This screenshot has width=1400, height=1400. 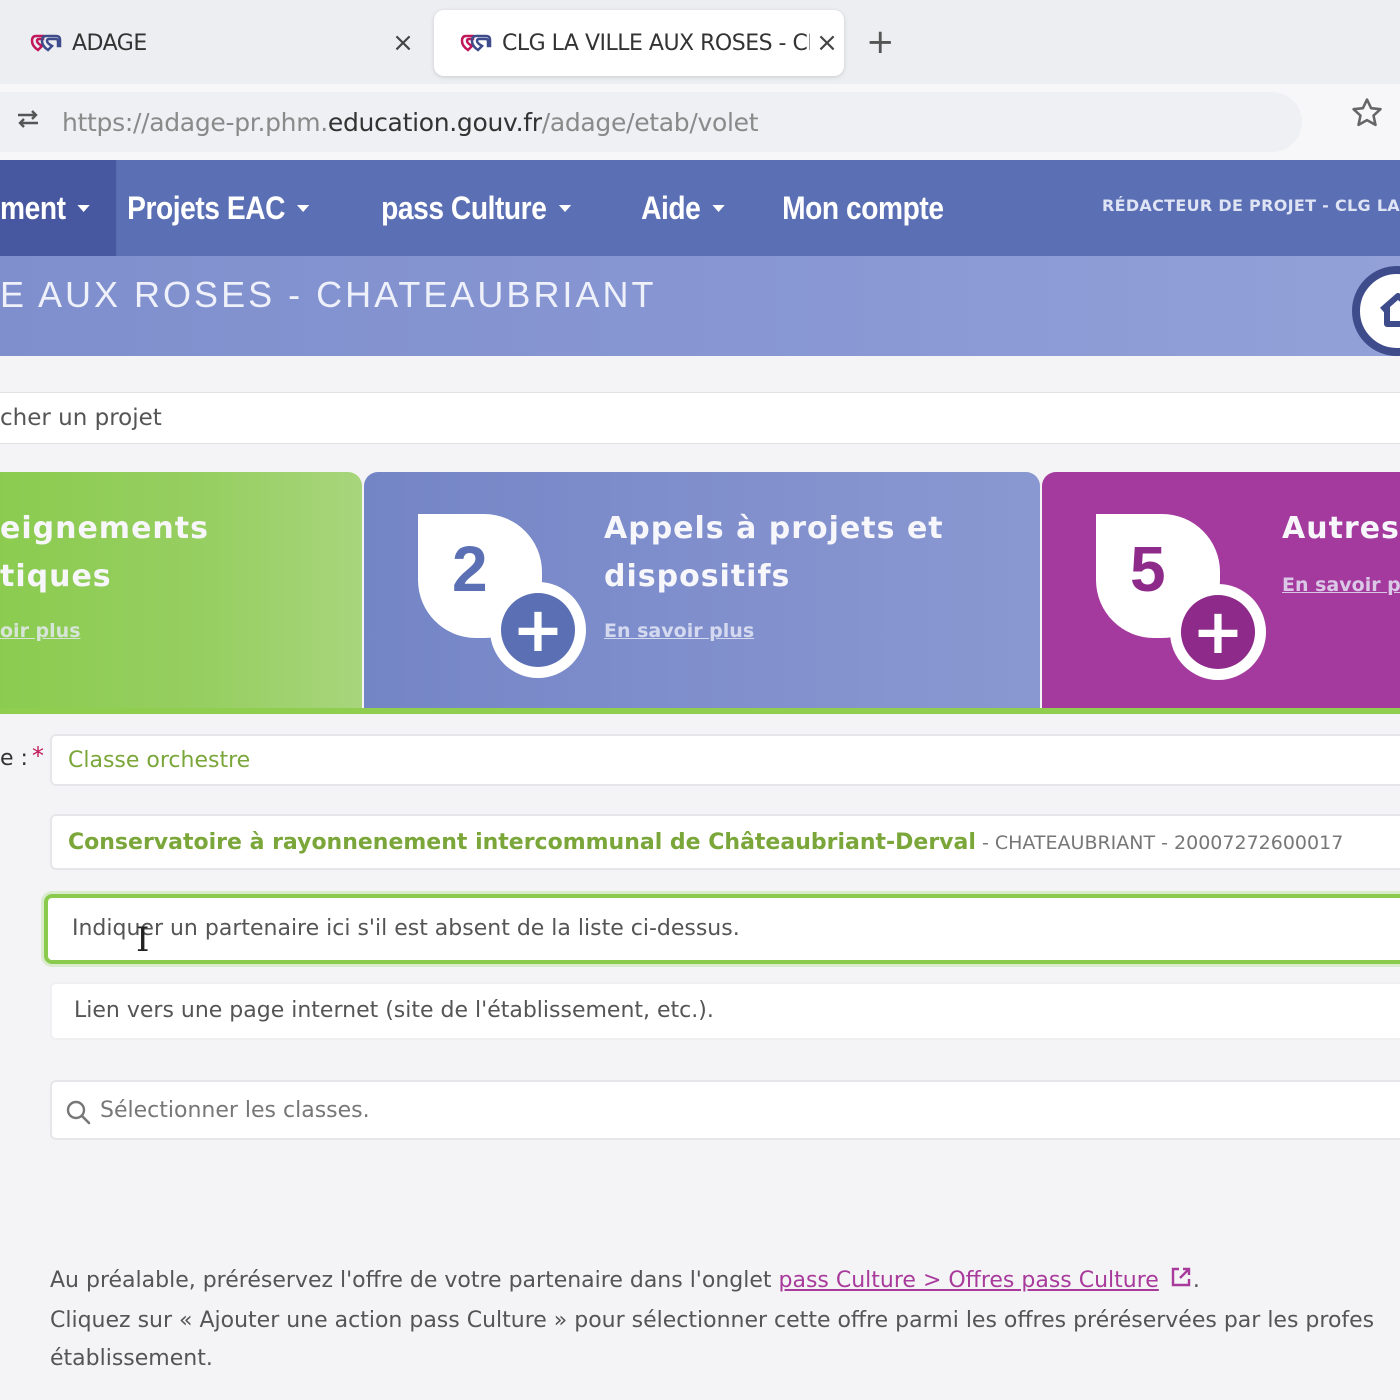 What do you see at coordinates (159, 760) in the screenshot?
I see `project-name-value: Classe orchestre` at bounding box center [159, 760].